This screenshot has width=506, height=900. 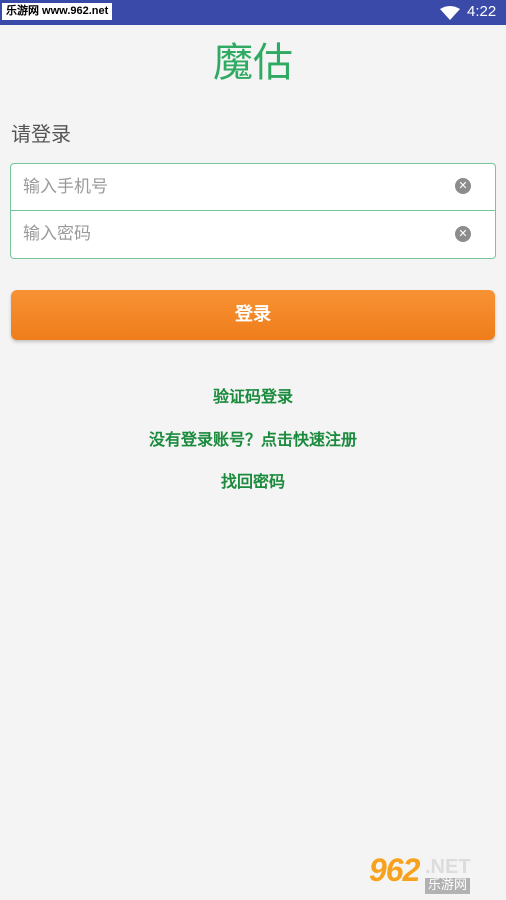 I want to click on wifi-icon, so click(x=450, y=13).